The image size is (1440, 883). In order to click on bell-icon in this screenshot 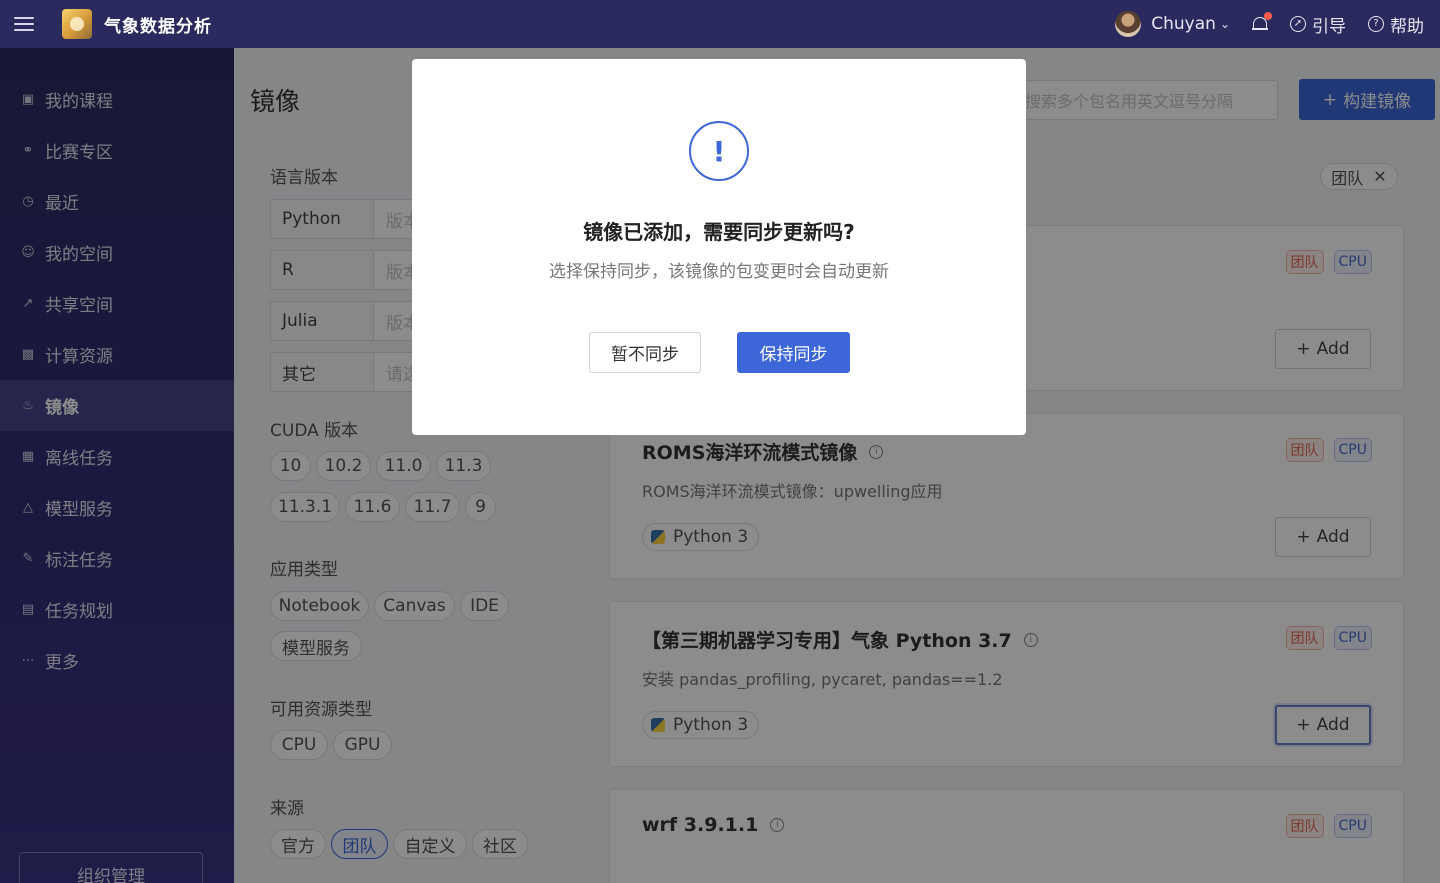, I will do `click(1262, 22)`.